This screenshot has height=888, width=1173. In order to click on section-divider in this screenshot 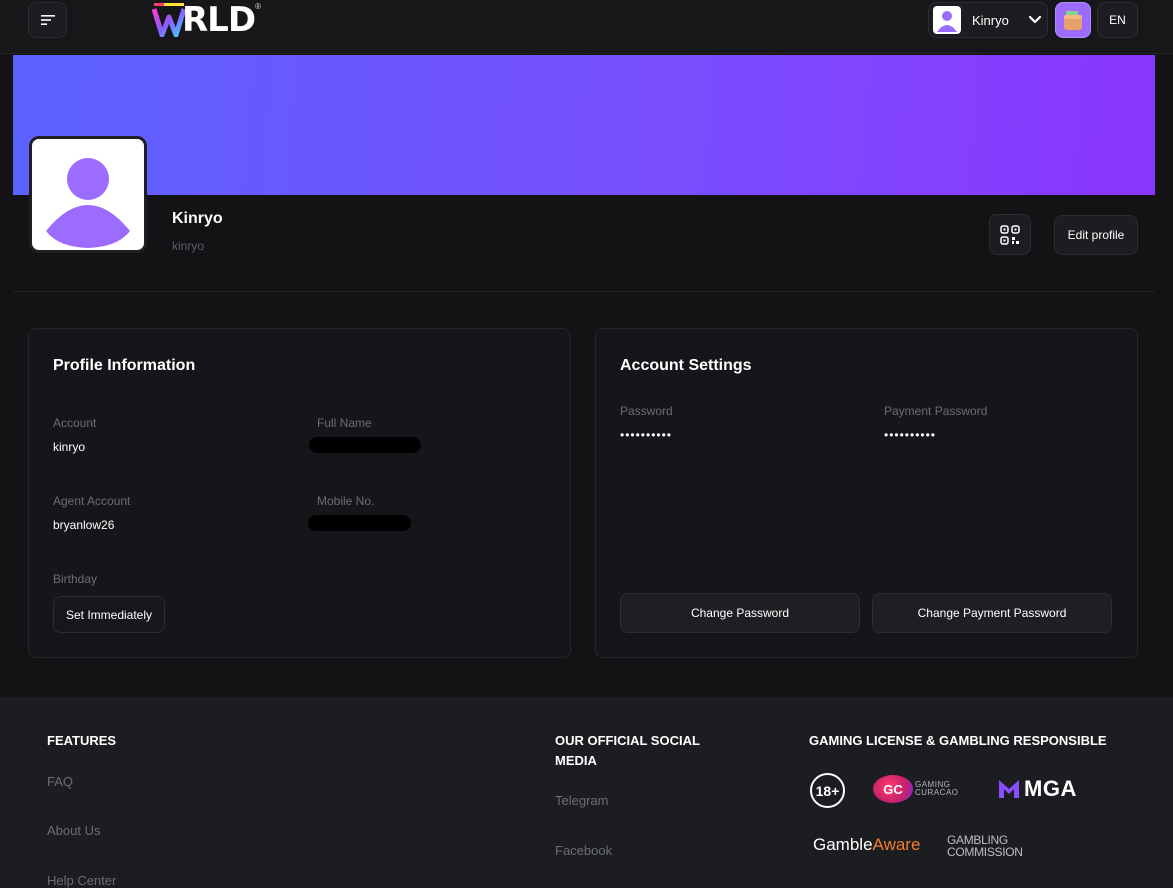, I will do `click(584, 291)`.